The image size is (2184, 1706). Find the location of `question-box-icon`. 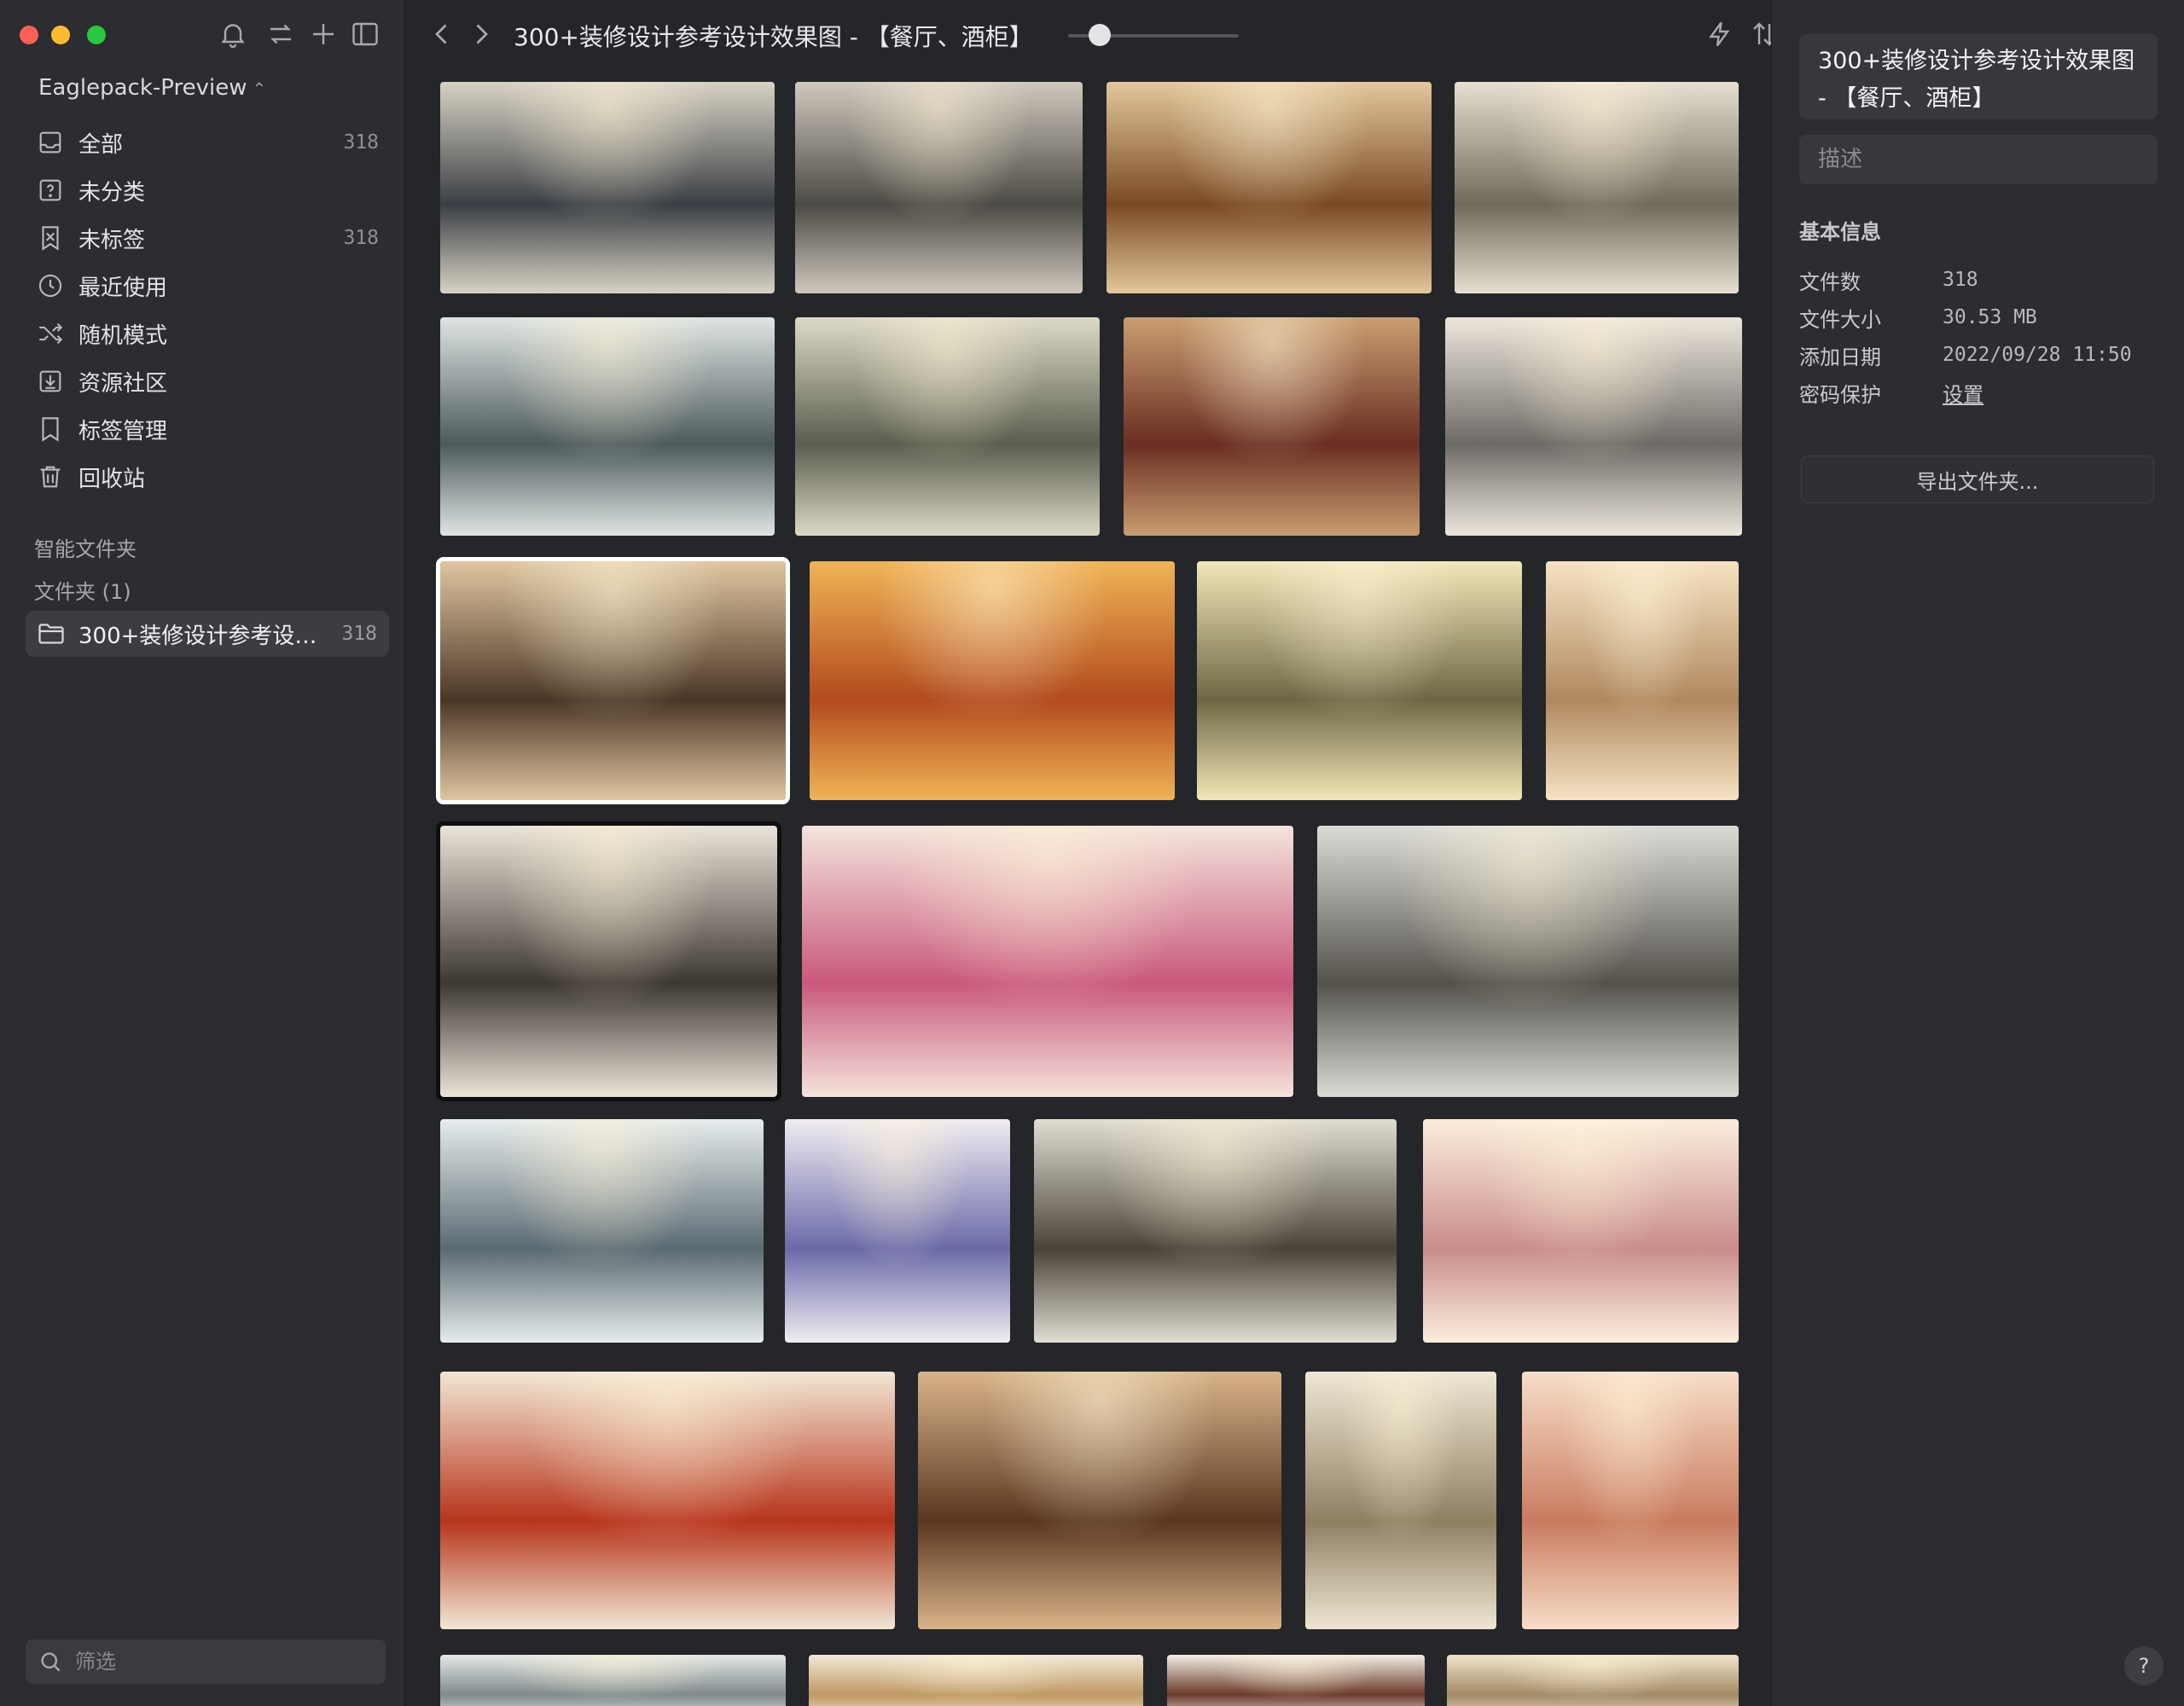

question-box-icon is located at coordinates (51, 190).